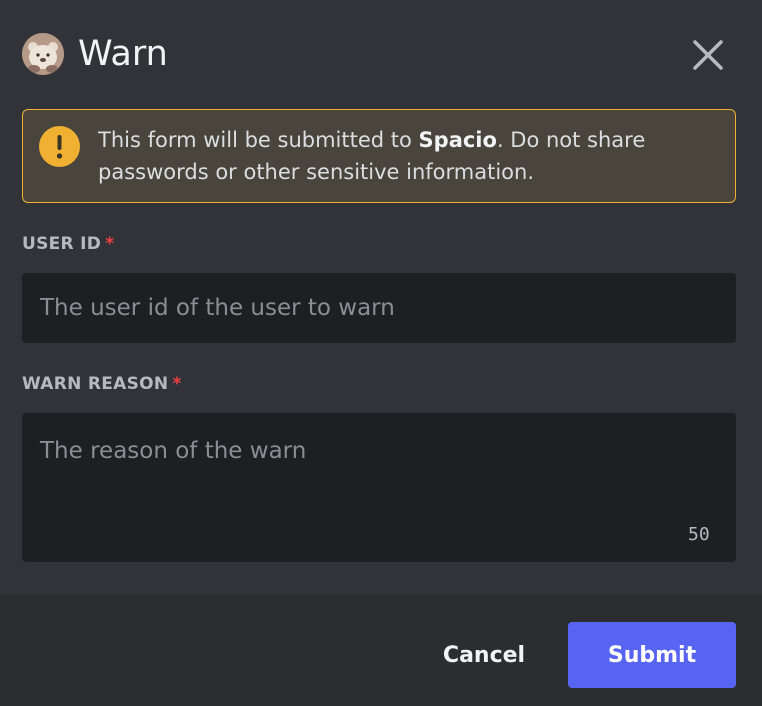 This screenshot has width=762, height=706. What do you see at coordinates (699, 534) in the screenshot?
I see `character-counter: 50` at bounding box center [699, 534].